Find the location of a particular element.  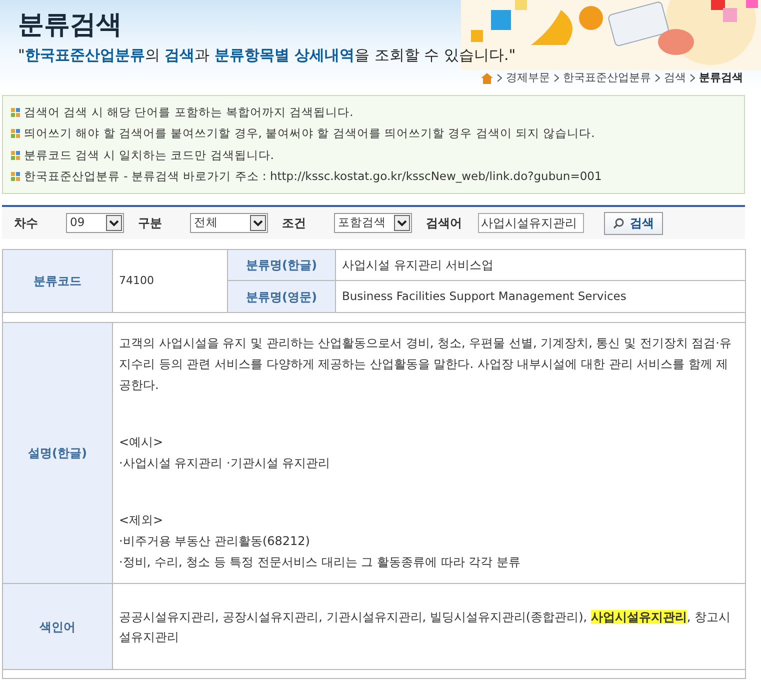

description-text: ·사업시설 유지관리 ·기관시설 유지관리 is located at coordinates (225, 463).